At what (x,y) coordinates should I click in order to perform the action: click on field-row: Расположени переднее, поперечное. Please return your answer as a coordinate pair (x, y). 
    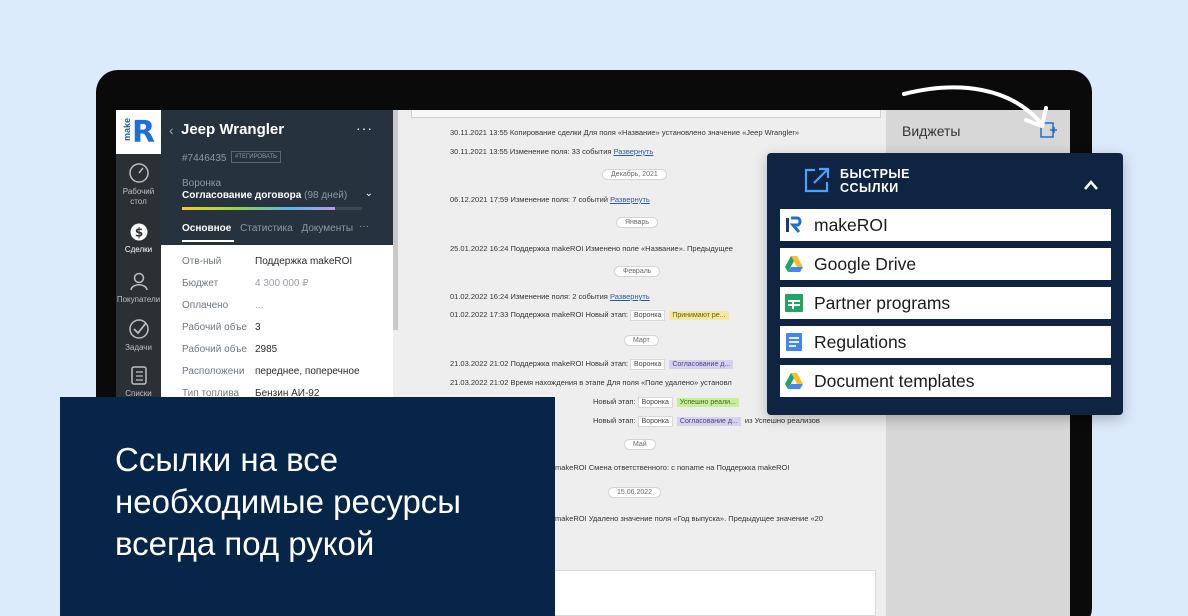
    Looking at the image, I should click on (285, 371).